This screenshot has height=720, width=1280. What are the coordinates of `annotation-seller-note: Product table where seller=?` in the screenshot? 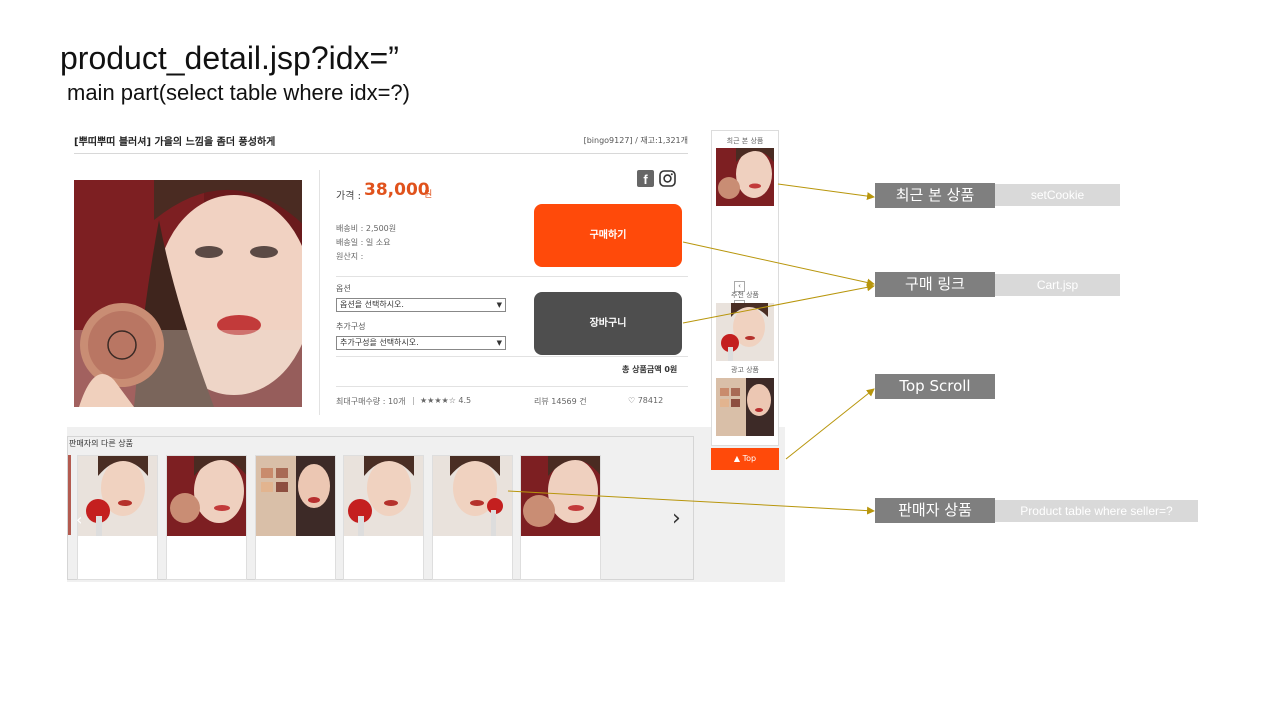 It's located at (1096, 511).